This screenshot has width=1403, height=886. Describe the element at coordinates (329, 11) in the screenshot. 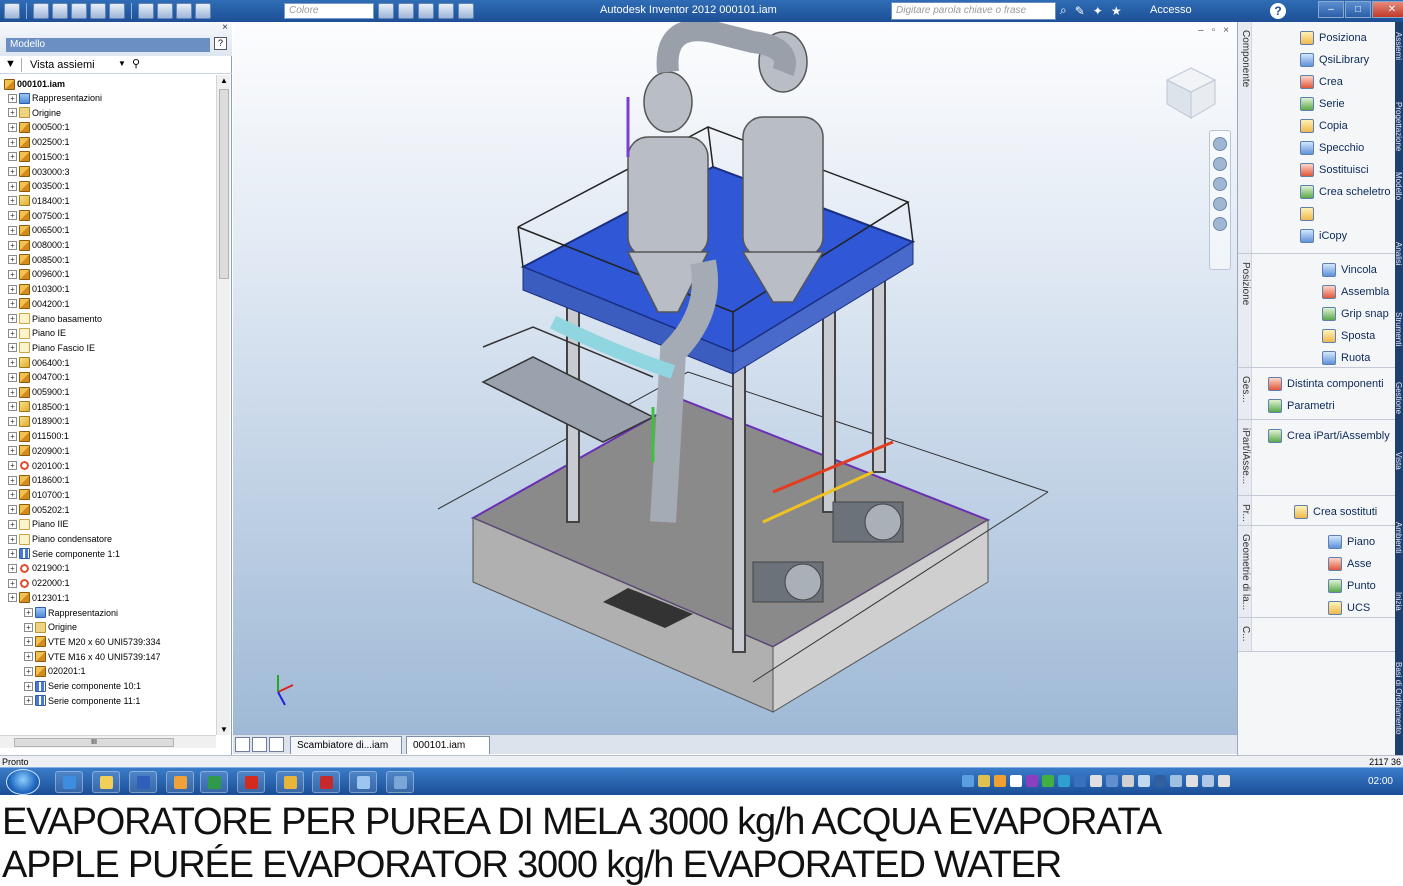

I see `color-combo: Colore` at that location.